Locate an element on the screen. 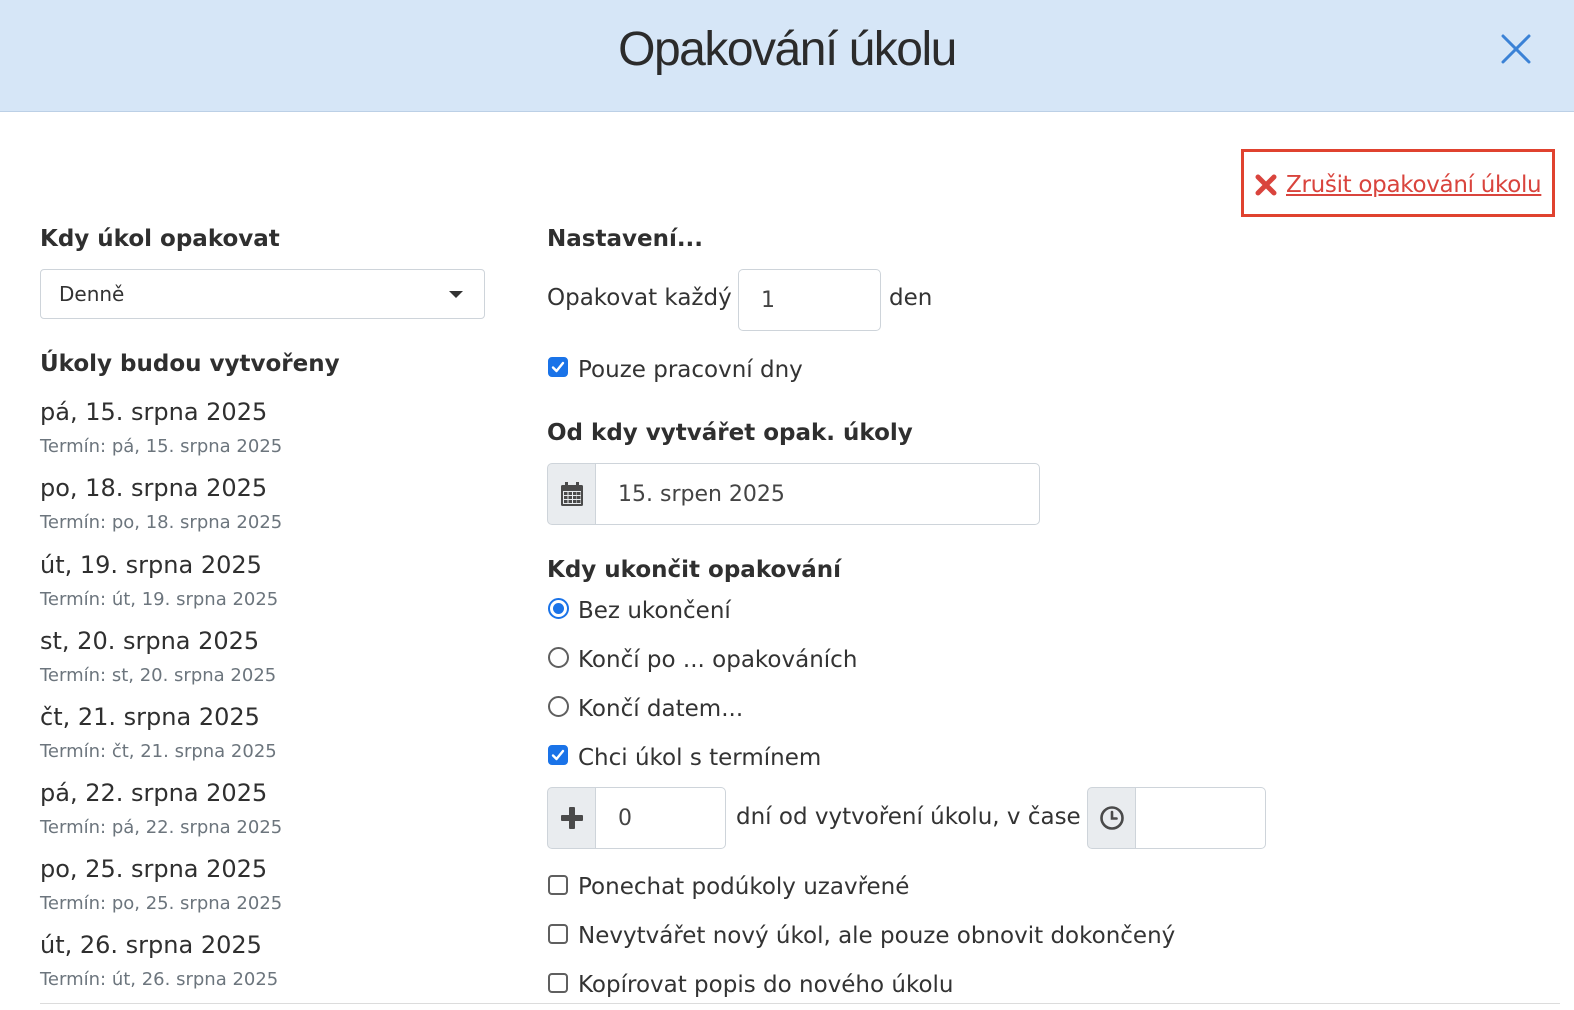 Image resolution: width=1574 pixels, height=1010 pixels. occurrence-date: út, 19. srpna 2025 is located at coordinates (151, 565).